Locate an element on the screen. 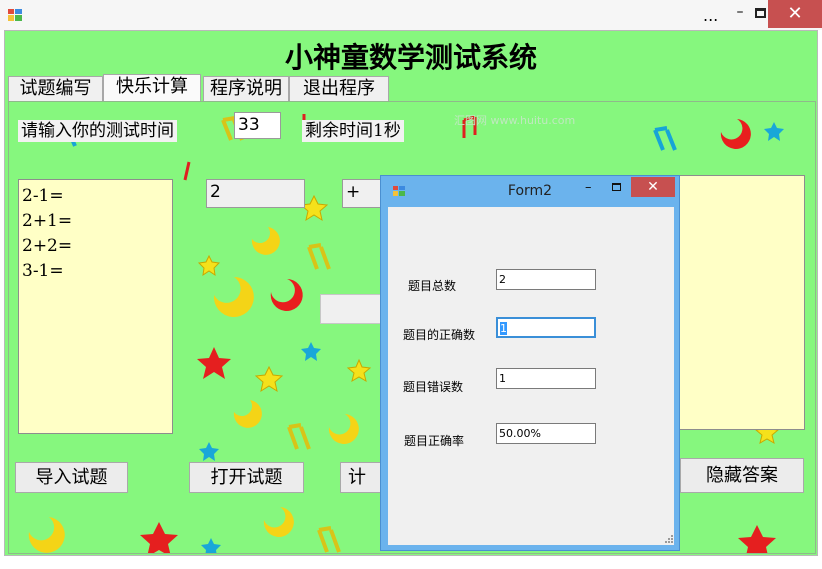 This screenshot has width=822, height=569. time-prompt-label: 请输入你的测试时间 is located at coordinates (97, 131).